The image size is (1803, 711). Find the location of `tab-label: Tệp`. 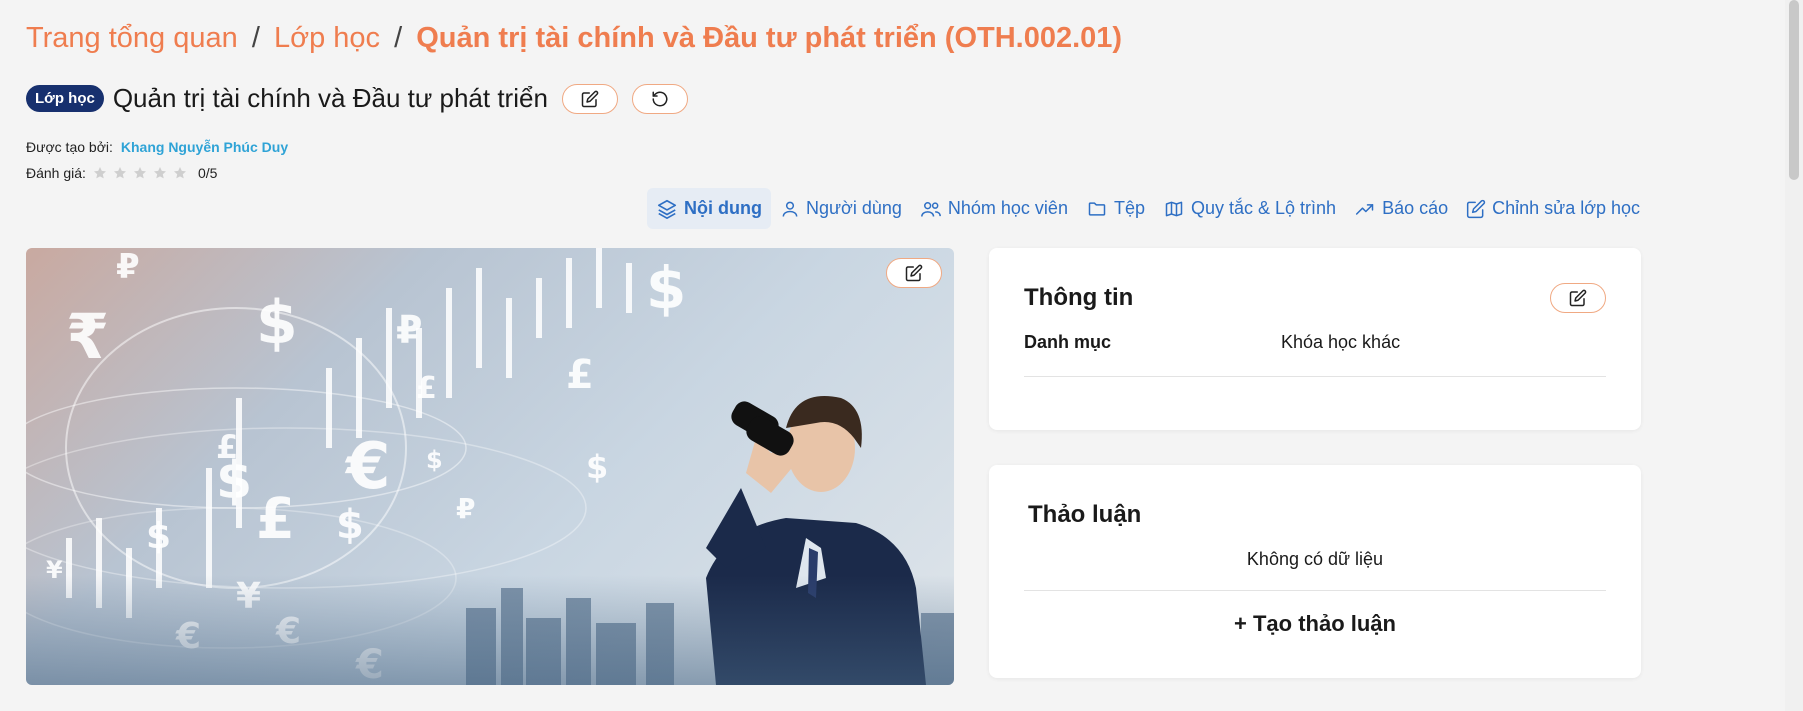

tab-label: Tệp is located at coordinates (1129, 208).